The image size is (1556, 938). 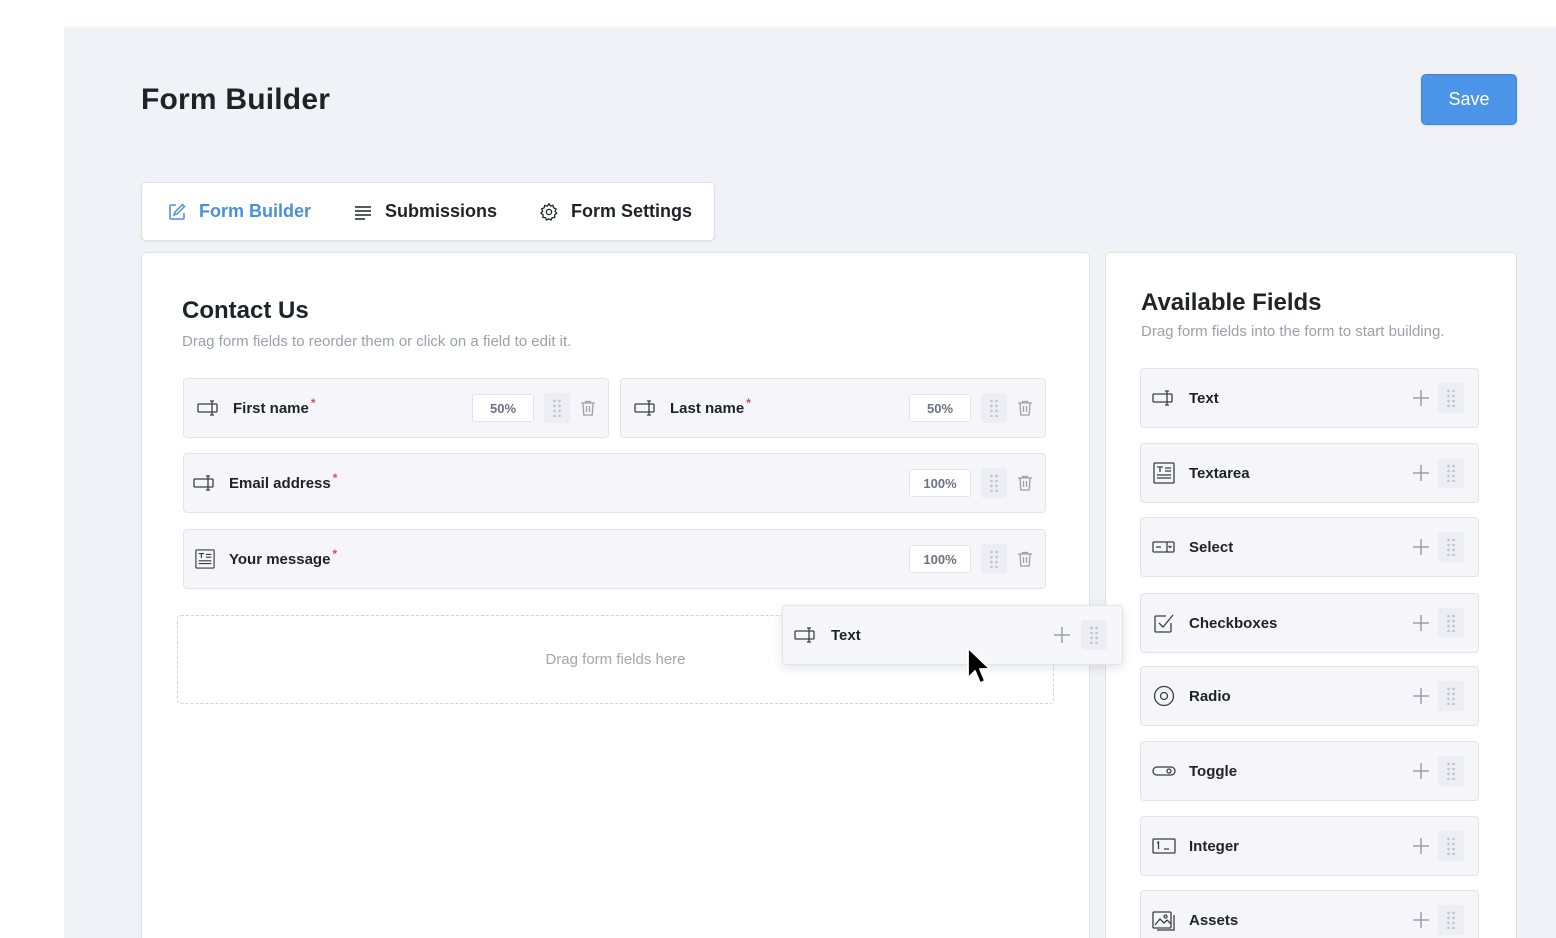 I want to click on radio-icon, so click(x=1164, y=696).